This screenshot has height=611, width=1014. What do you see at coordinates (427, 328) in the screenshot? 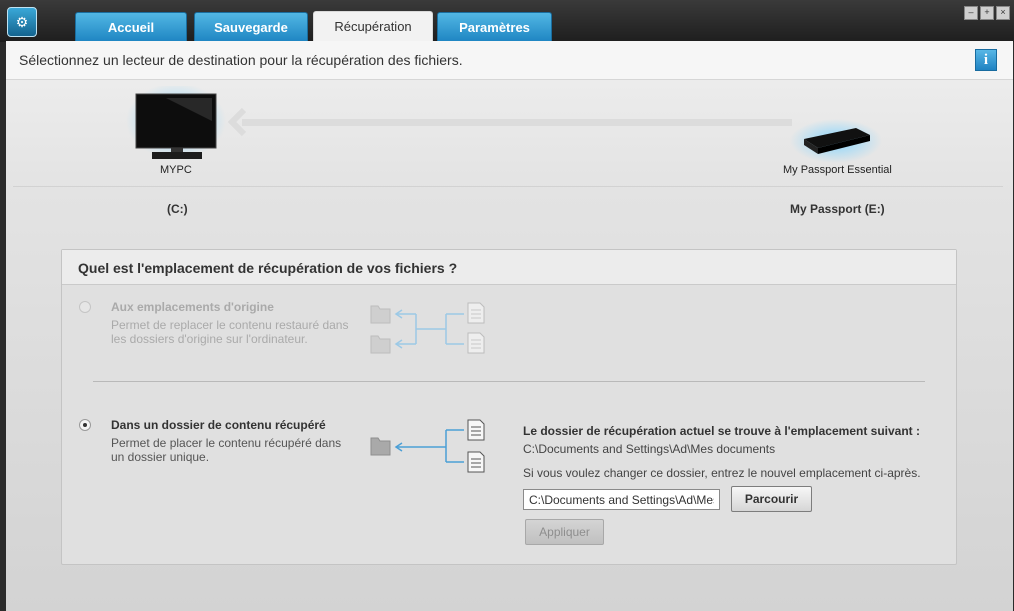
I see `original-locations-diagram-icon` at bounding box center [427, 328].